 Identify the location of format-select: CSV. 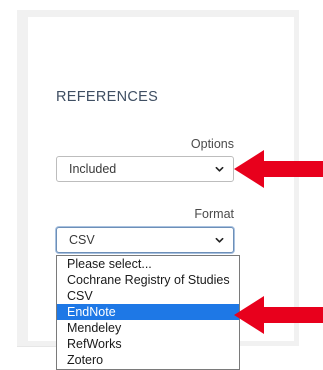
(145, 240).